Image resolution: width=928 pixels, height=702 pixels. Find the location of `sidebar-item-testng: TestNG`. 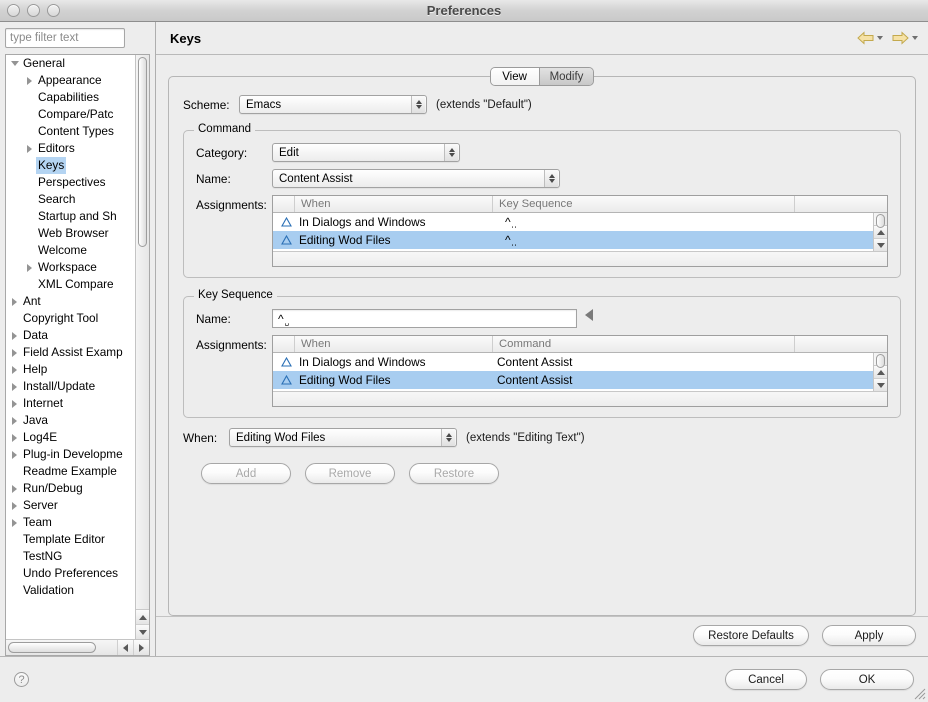

sidebar-item-testng: TestNG is located at coordinates (70, 556).